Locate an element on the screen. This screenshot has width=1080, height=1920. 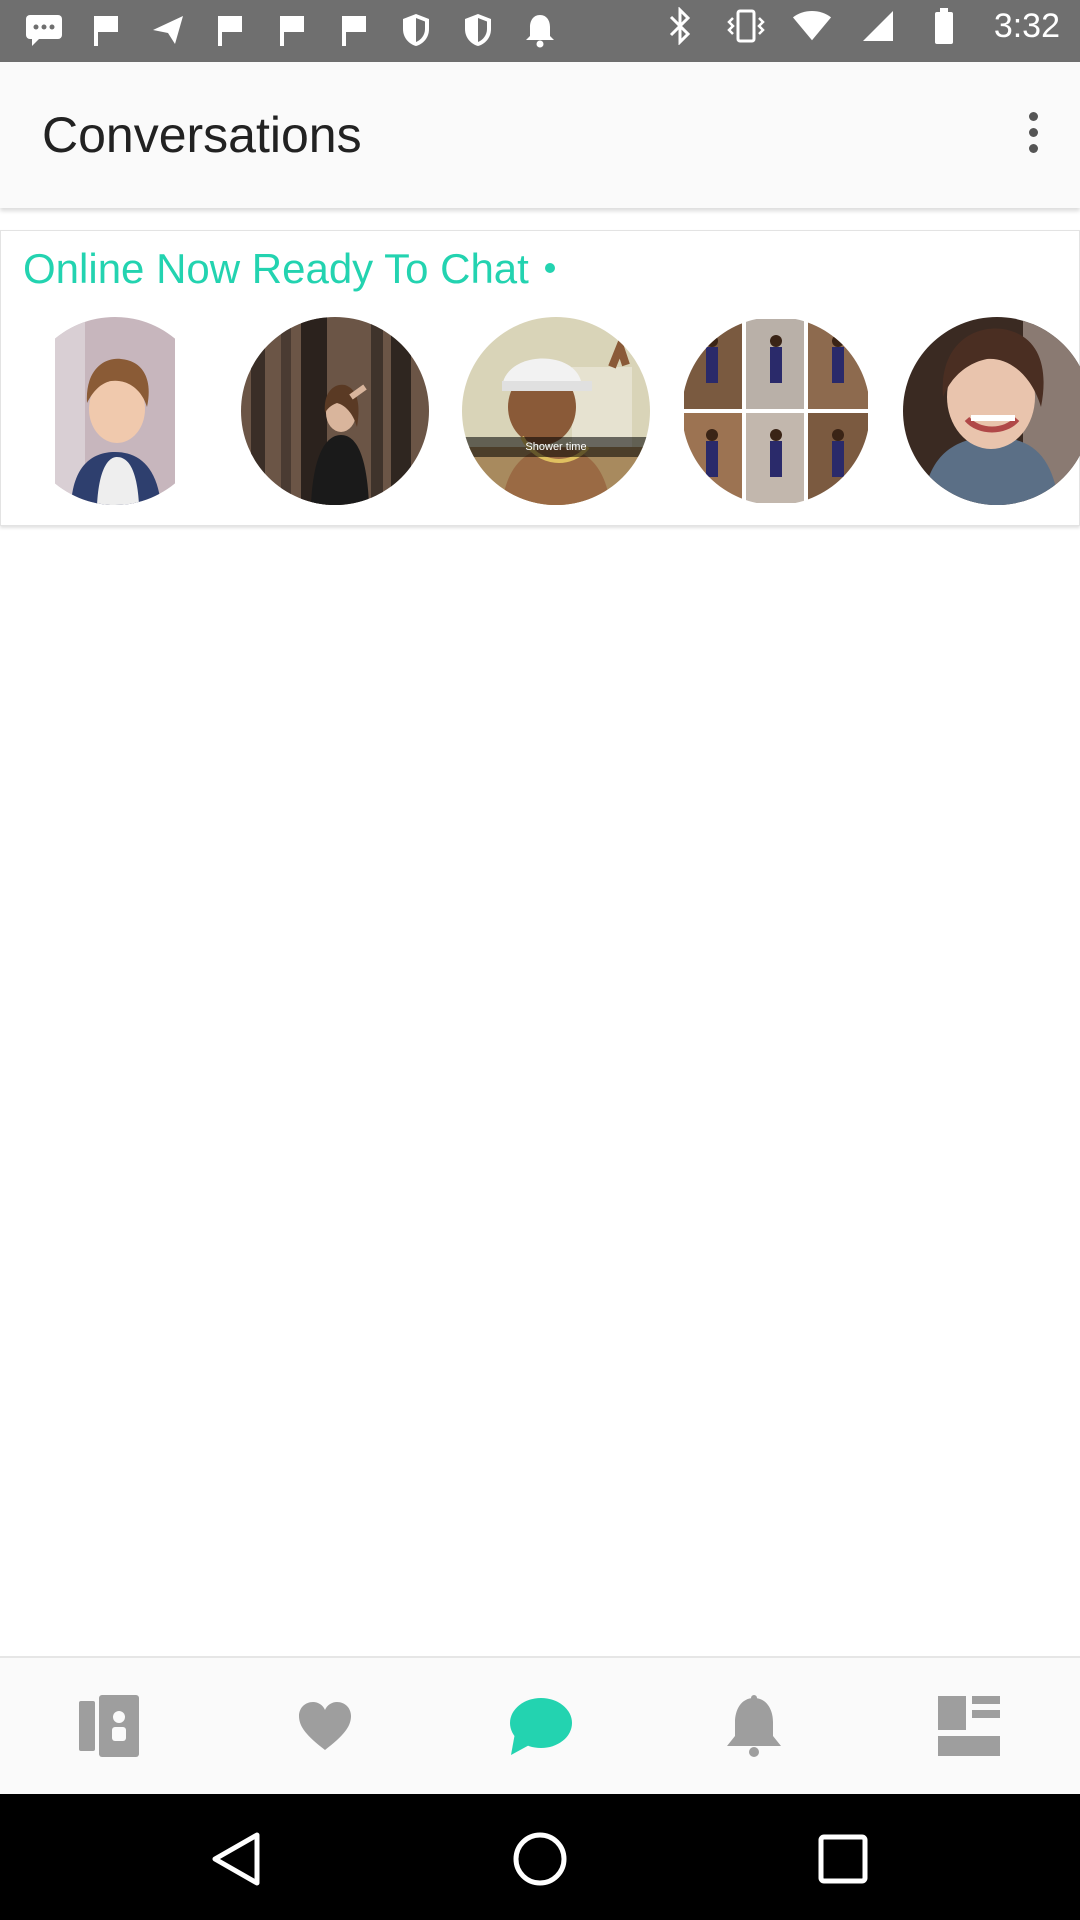
send-icon is located at coordinates (168, 30).